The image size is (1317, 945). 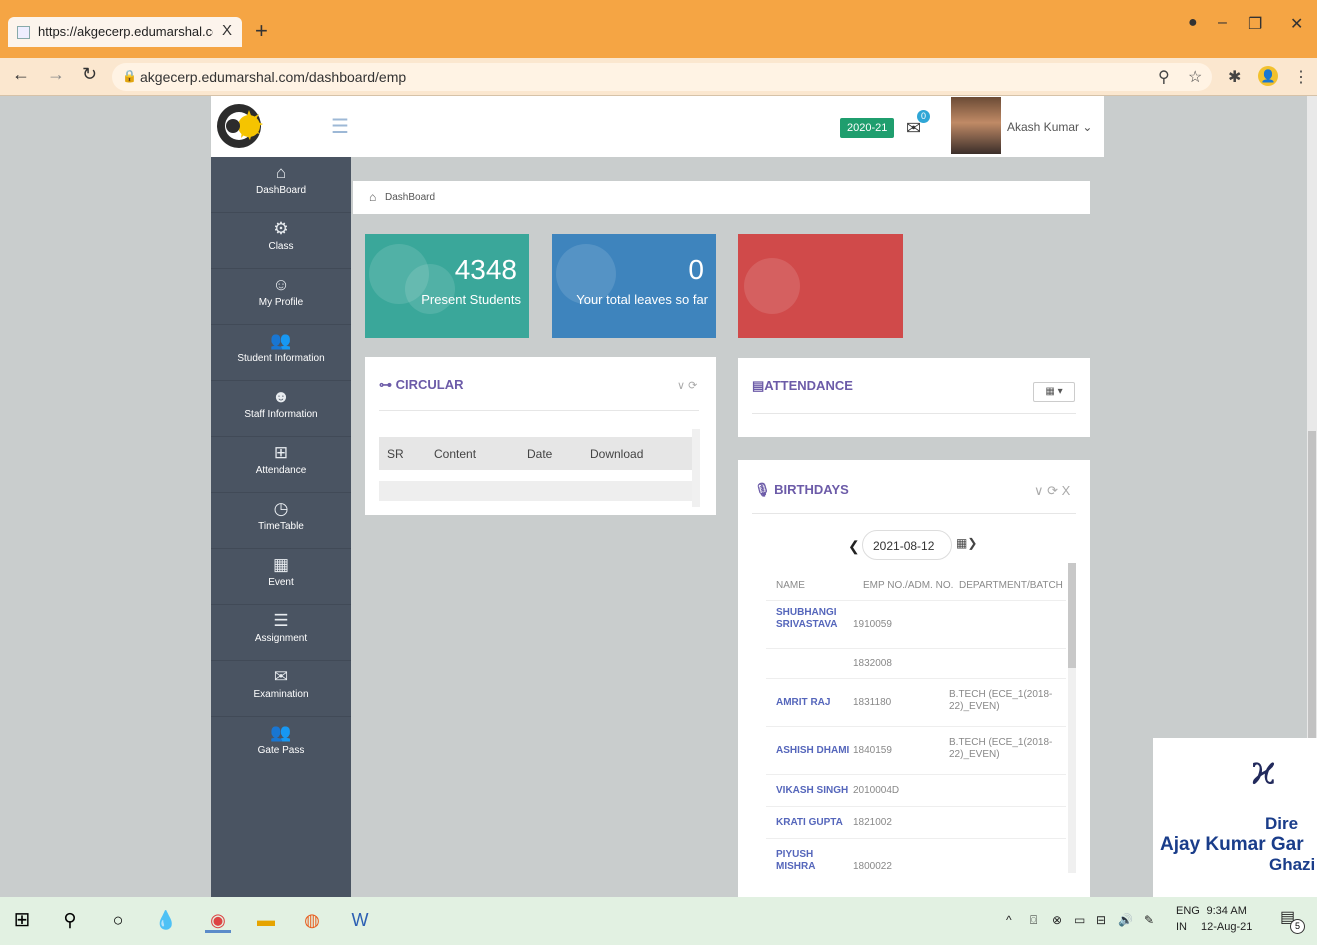 What do you see at coordinates (820, 286) in the screenshot?
I see `globe-tile` at bounding box center [820, 286].